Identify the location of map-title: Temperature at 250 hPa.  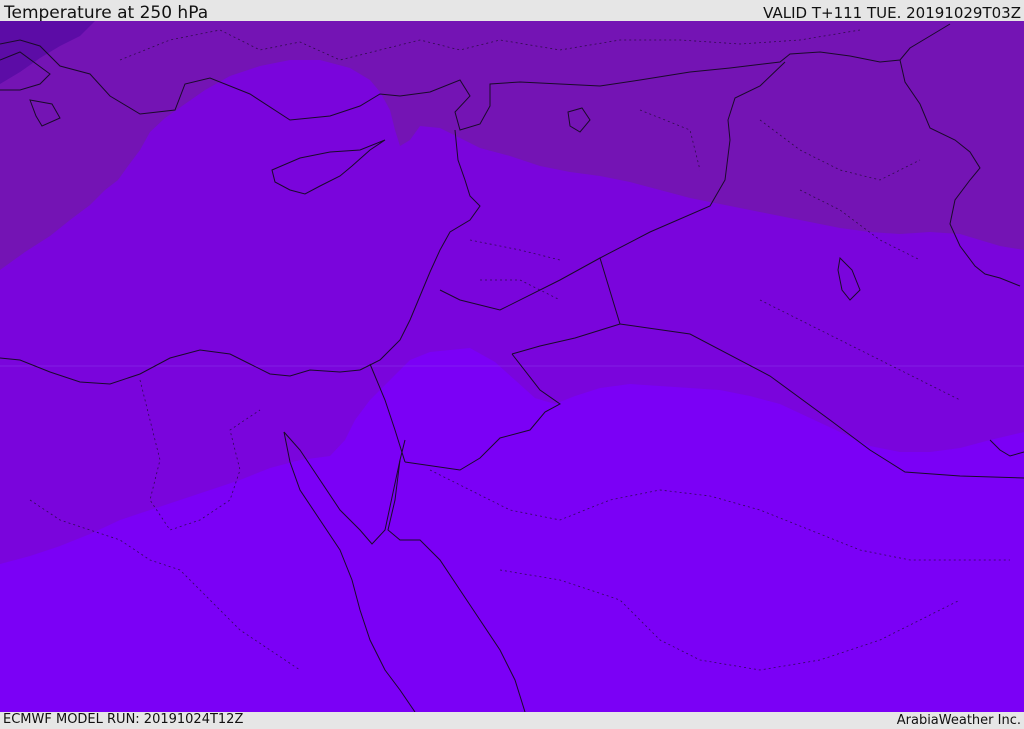
(106, 13).